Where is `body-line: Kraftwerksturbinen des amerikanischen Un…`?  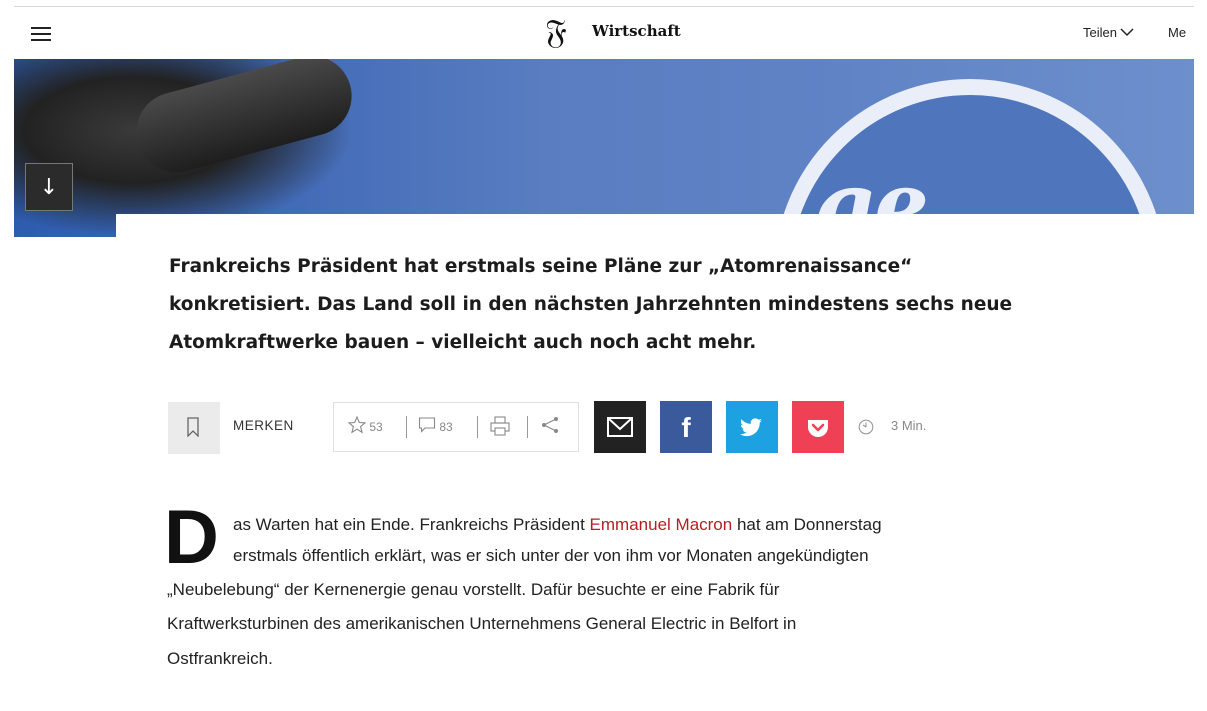 body-line: Kraftwerksturbinen des amerikanischen Un… is located at coordinates (482, 623).